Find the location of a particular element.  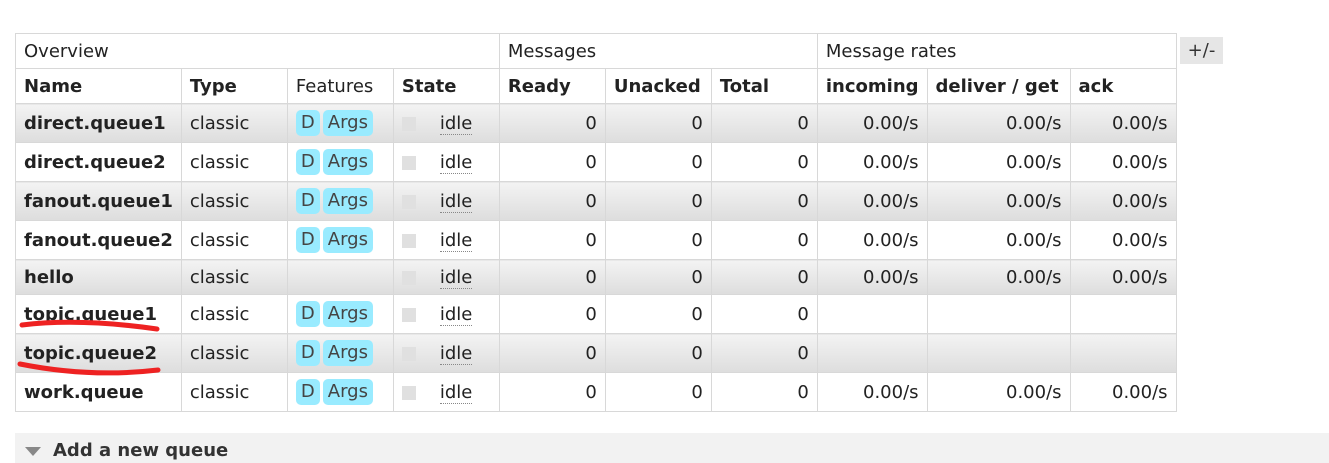

queue-name-link: direct.queue1 is located at coordinates (98, 123).